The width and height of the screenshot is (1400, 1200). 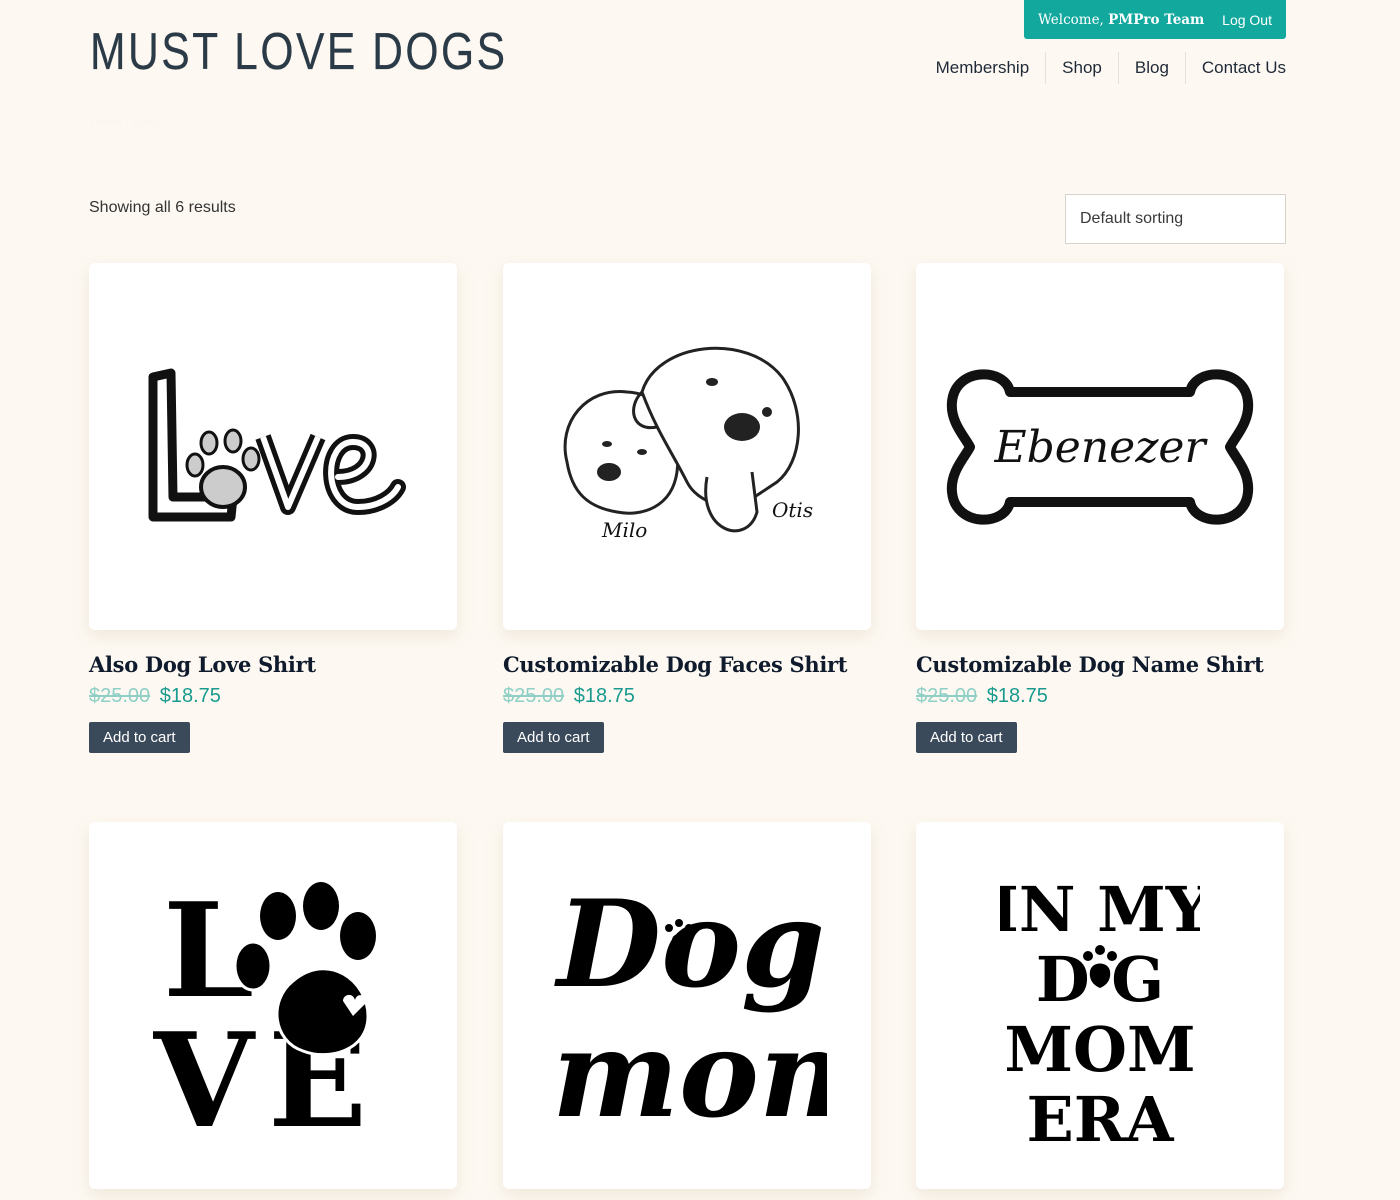 What do you see at coordinates (991, 68) in the screenshot?
I see `nav-item-membership: Membership` at bounding box center [991, 68].